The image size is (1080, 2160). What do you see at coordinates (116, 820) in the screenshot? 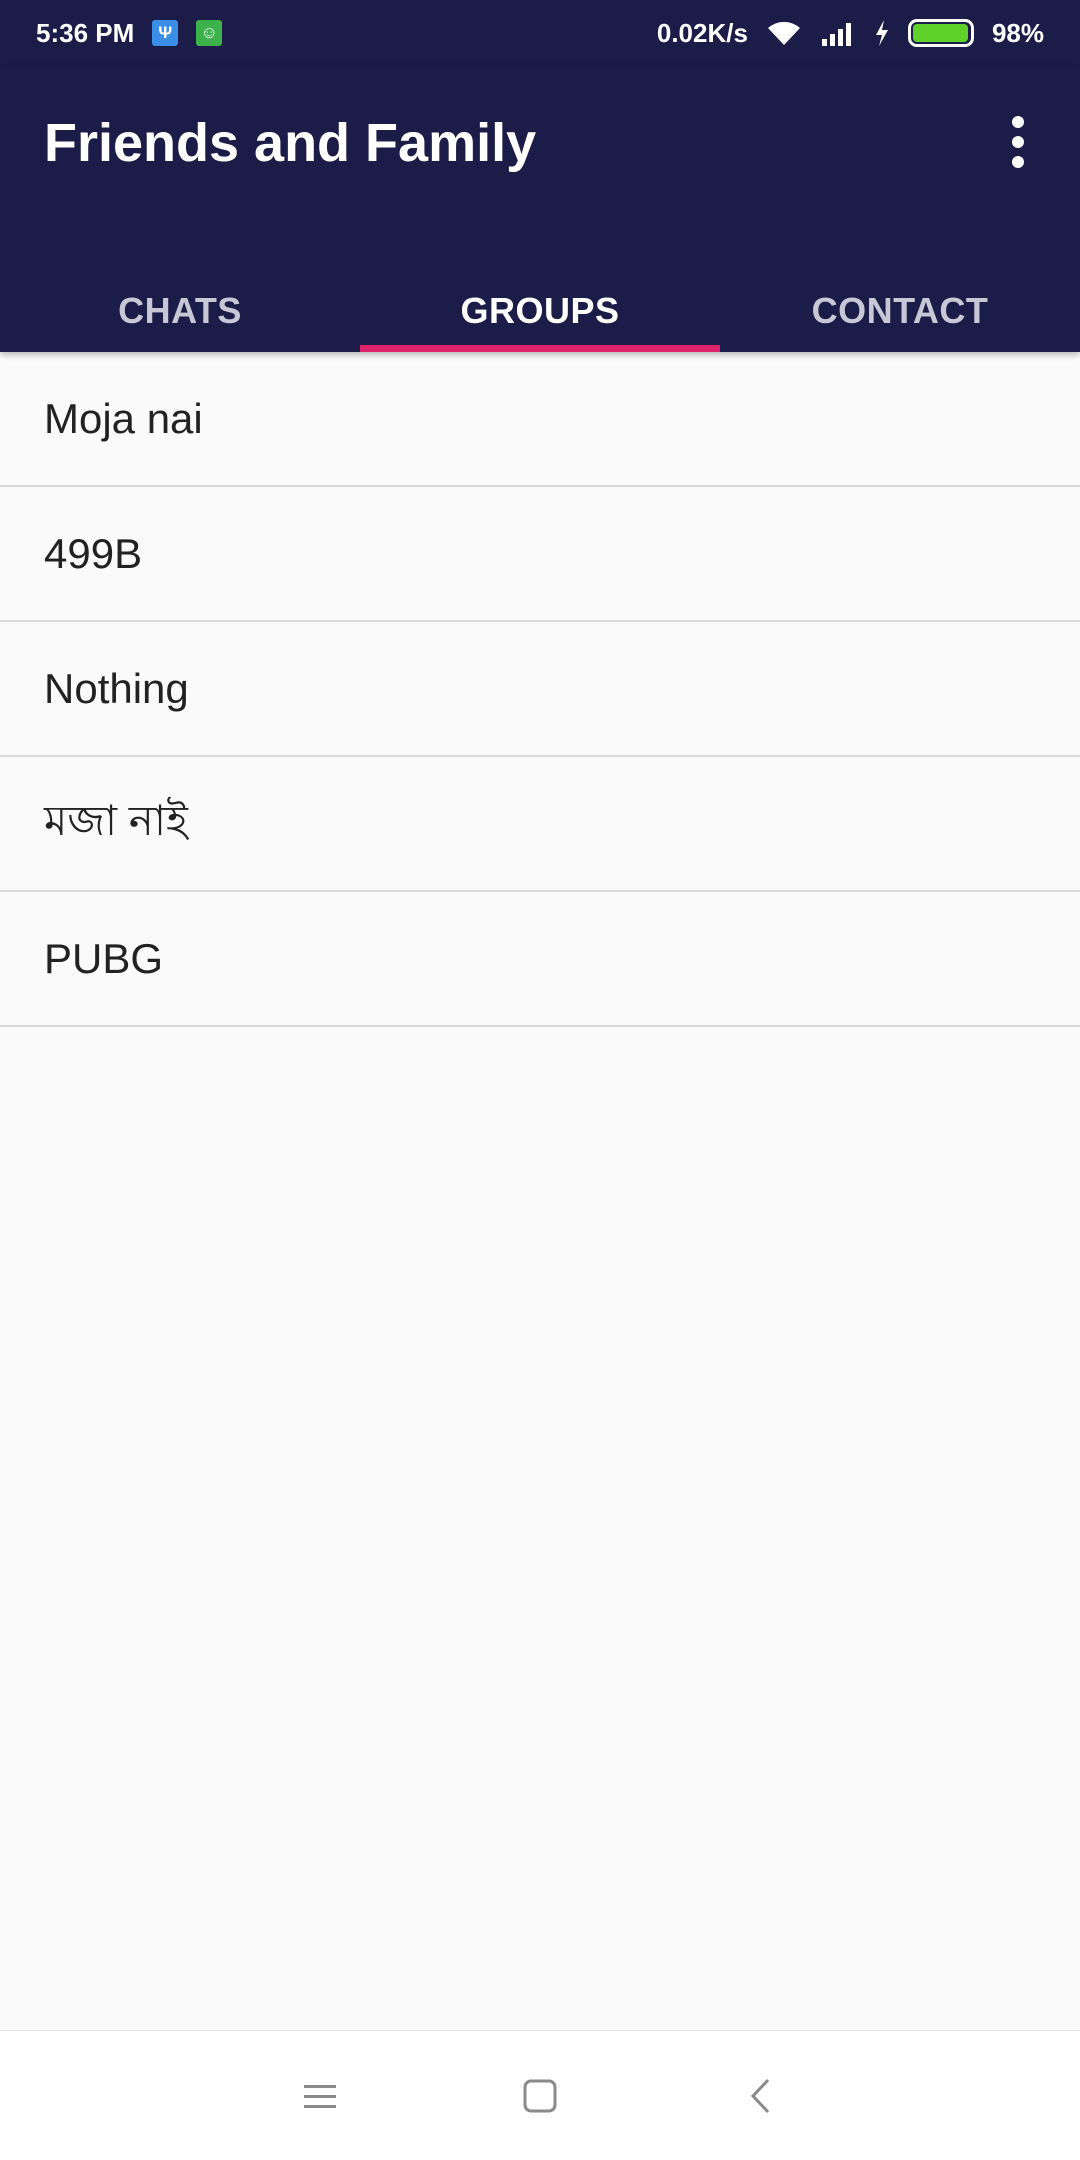
I see `group-name: মজা নাই` at bounding box center [116, 820].